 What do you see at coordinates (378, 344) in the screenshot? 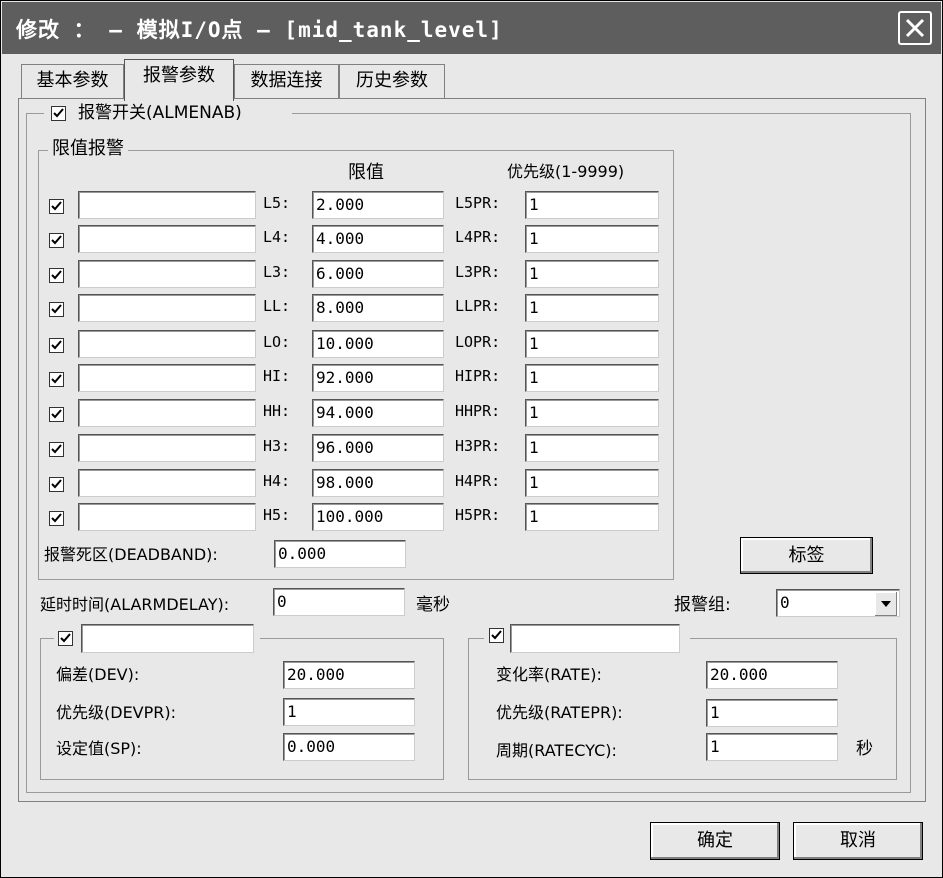
I see `limit-value-input: 10.000` at bounding box center [378, 344].